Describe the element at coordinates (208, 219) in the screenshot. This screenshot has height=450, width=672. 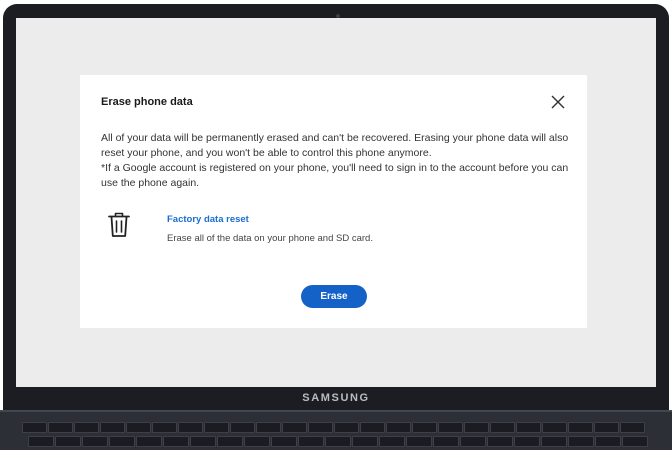
I see `factory-data-reset-link: Factory data reset` at that location.